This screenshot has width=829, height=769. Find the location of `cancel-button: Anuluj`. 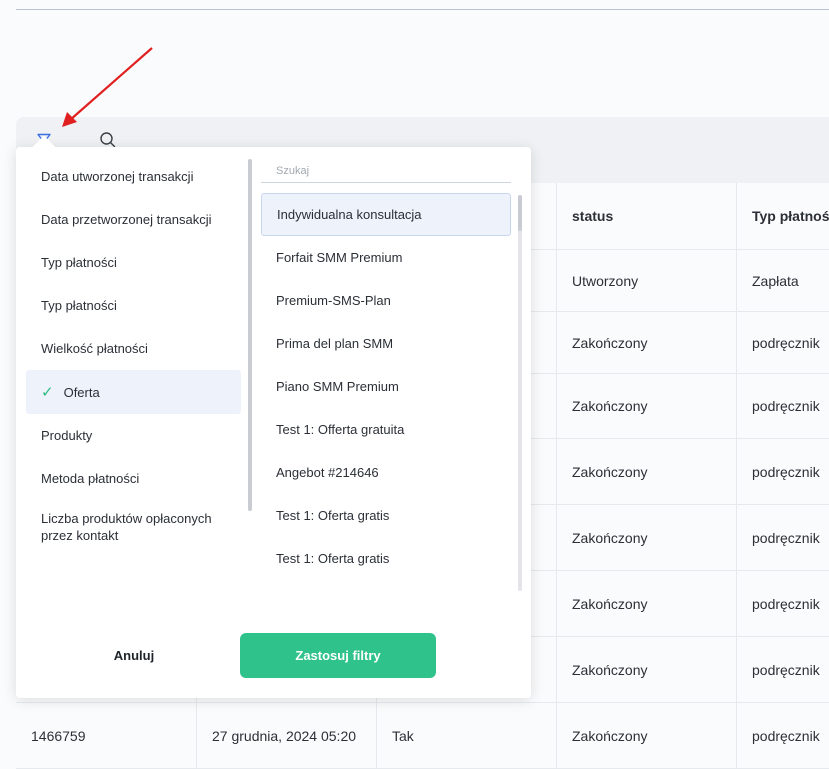

cancel-button: Anuluj is located at coordinates (134, 655).